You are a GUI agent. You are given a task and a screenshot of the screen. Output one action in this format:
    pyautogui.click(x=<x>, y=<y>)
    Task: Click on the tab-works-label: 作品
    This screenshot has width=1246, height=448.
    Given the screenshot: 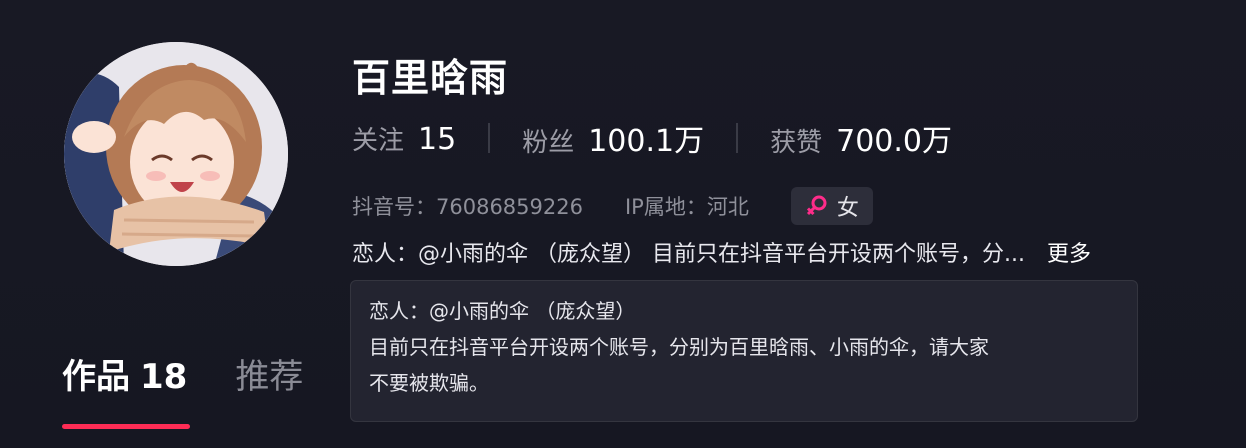 What is the action you would take?
    pyautogui.click(x=96, y=377)
    